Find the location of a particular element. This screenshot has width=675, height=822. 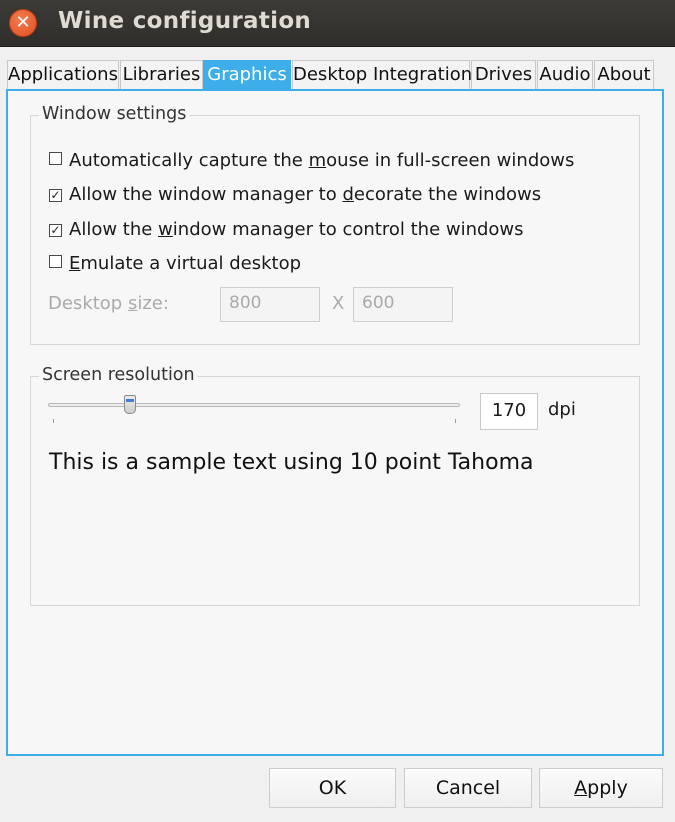

capture-mouse-checkbox is located at coordinates (55, 158).